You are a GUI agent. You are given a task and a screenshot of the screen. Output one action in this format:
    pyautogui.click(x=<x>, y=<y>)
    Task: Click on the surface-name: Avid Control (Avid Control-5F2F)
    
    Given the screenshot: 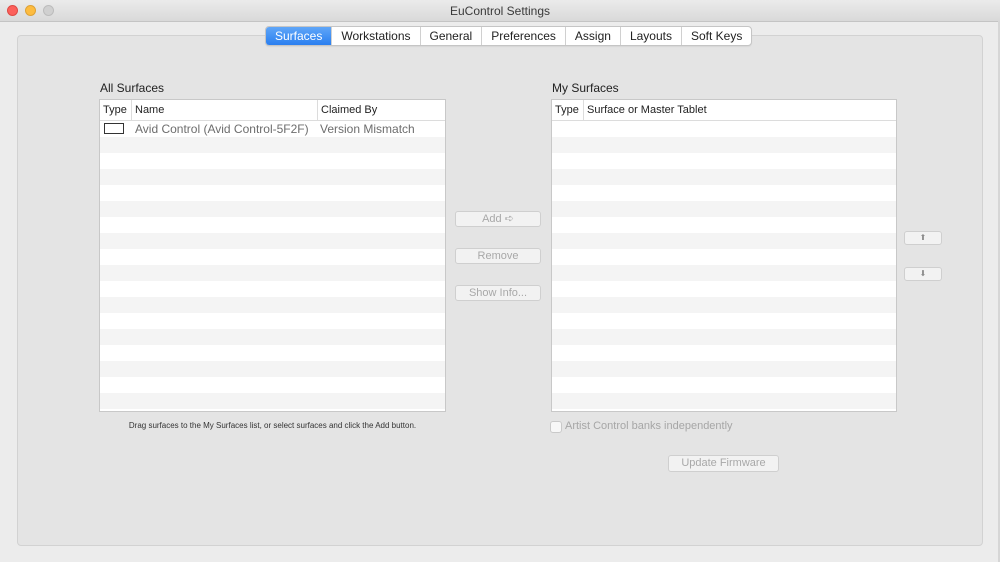 What is the action you would take?
    pyautogui.click(x=222, y=129)
    